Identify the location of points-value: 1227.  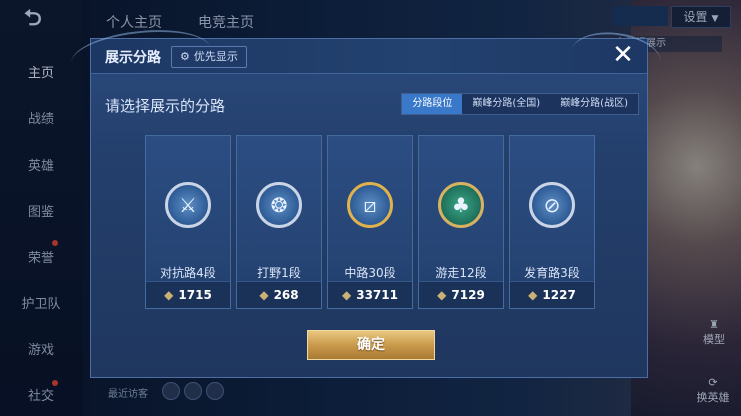
(559, 295).